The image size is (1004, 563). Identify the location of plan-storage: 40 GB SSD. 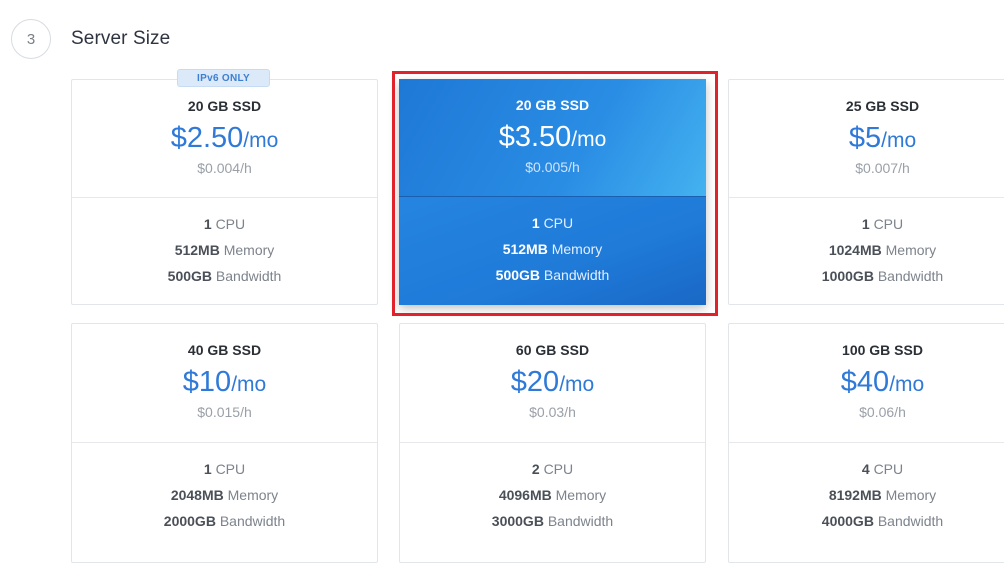
(224, 350).